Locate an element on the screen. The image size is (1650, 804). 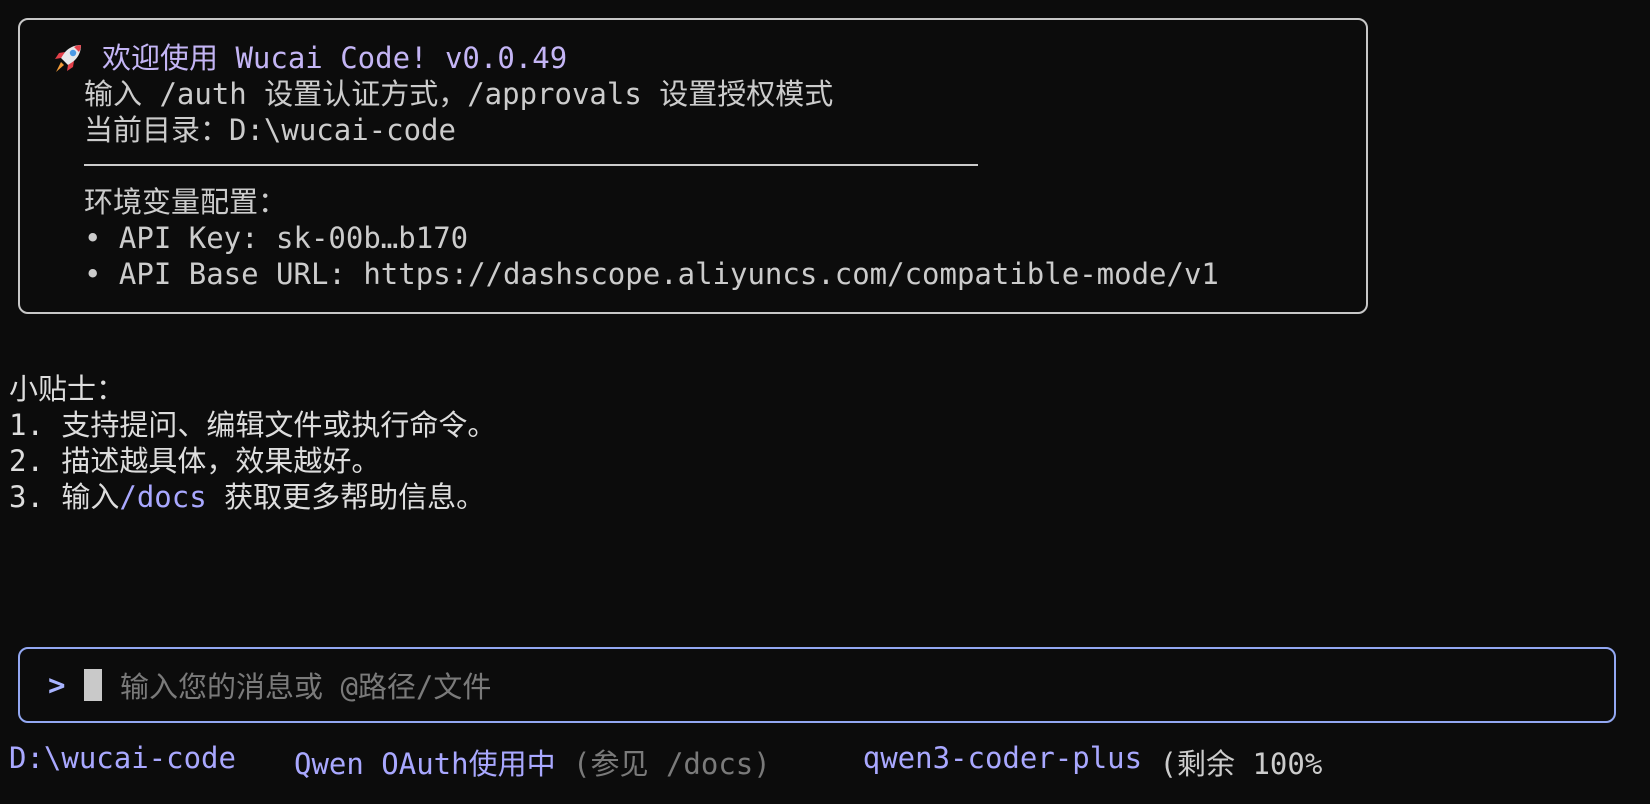
status-context-remaining: (剩余 100% is located at coordinates (1232, 764).